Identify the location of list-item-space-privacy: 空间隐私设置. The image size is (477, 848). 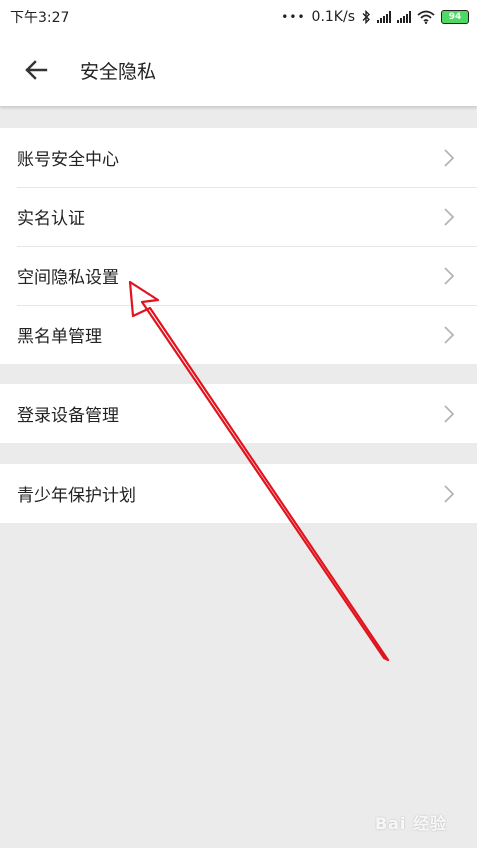
(238, 275).